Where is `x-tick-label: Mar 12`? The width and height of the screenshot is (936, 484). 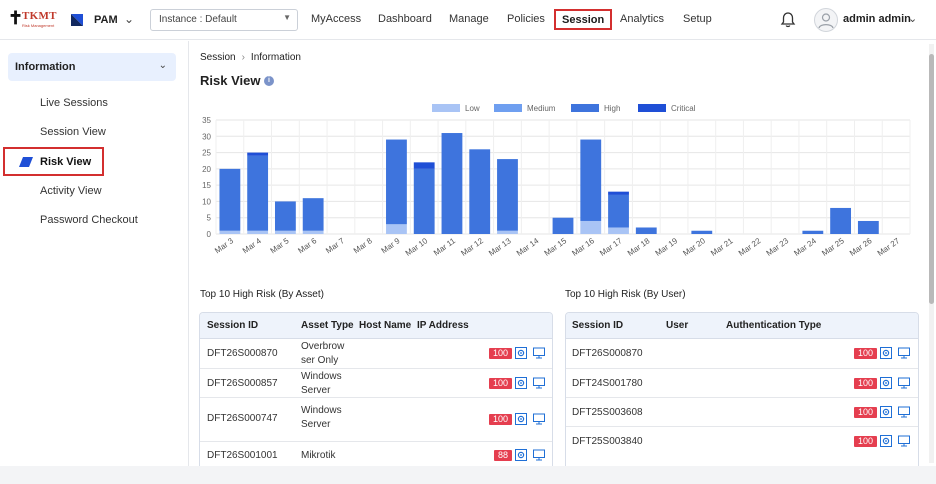
x-tick-label: Mar 12 is located at coordinates (472, 247).